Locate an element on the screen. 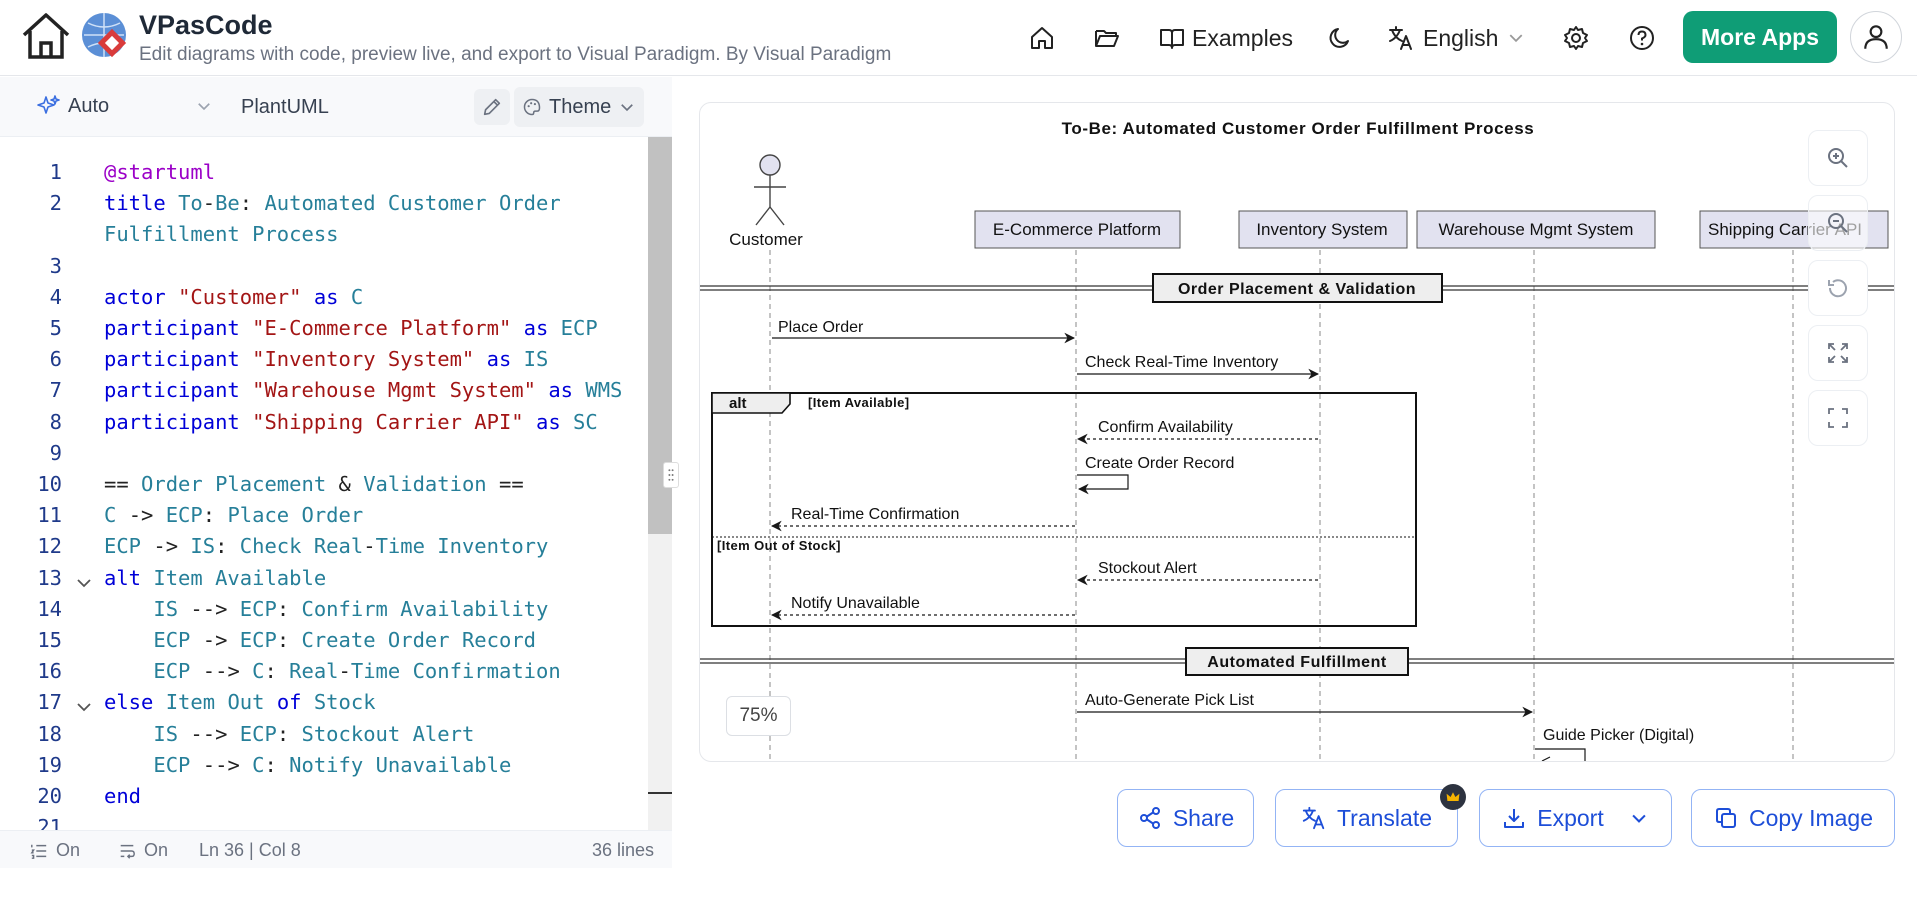 This screenshot has height=907, width=1917. scroll-position-marker is located at coordinates (660, 793).